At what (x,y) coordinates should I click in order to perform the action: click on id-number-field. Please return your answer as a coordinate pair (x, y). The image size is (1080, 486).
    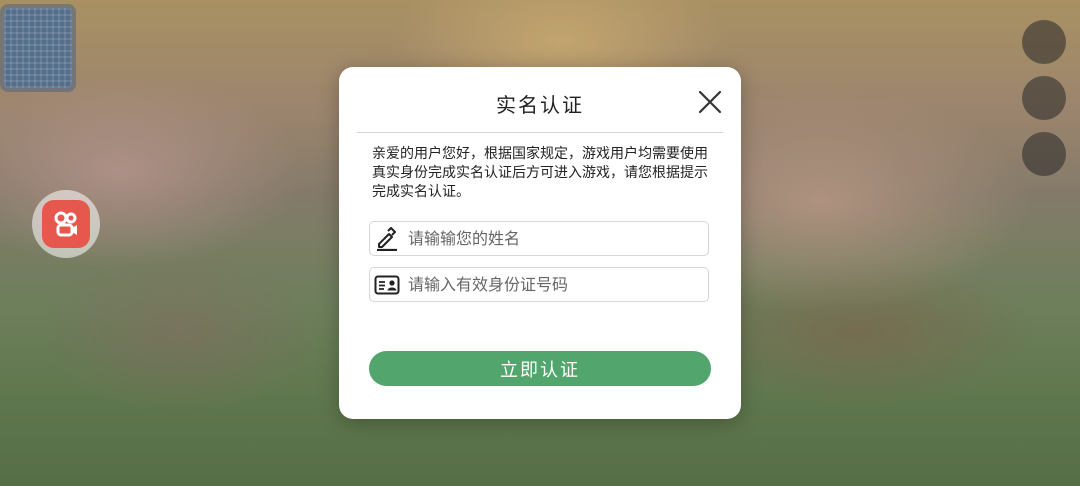
    Looking at the image, I should click on (539, 284).